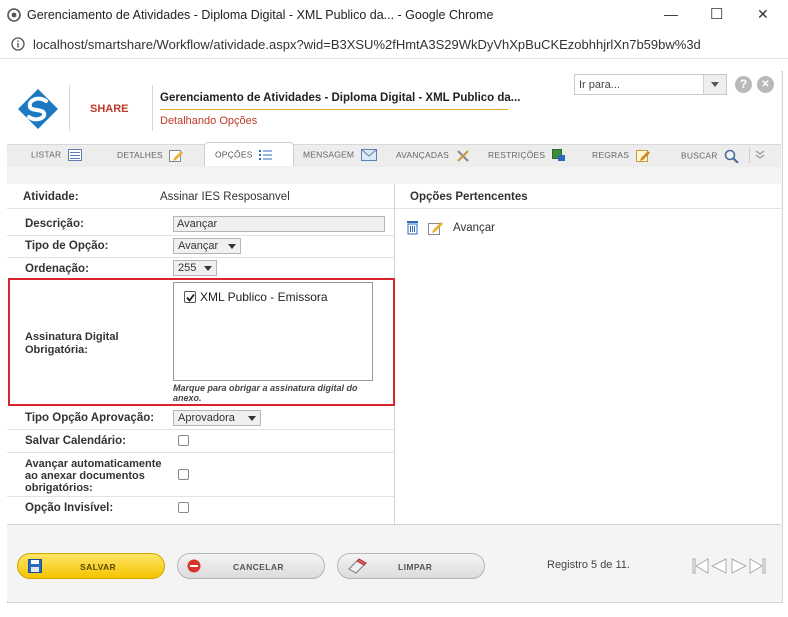  I want to click on options-panel-title: Opções Pertencentes, so click(469, 197).